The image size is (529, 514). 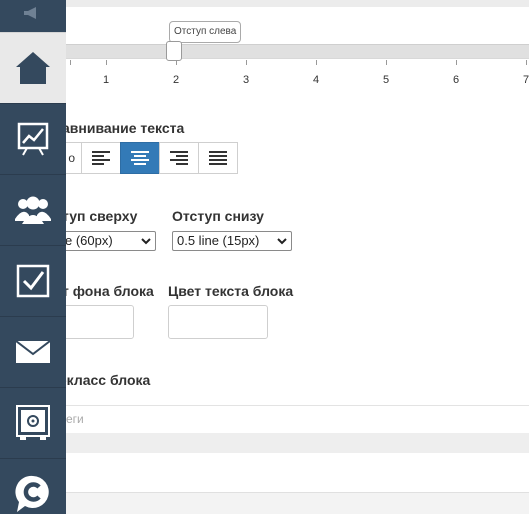 I want to click on left-indent-slider-track, so click(x=297, y=51).